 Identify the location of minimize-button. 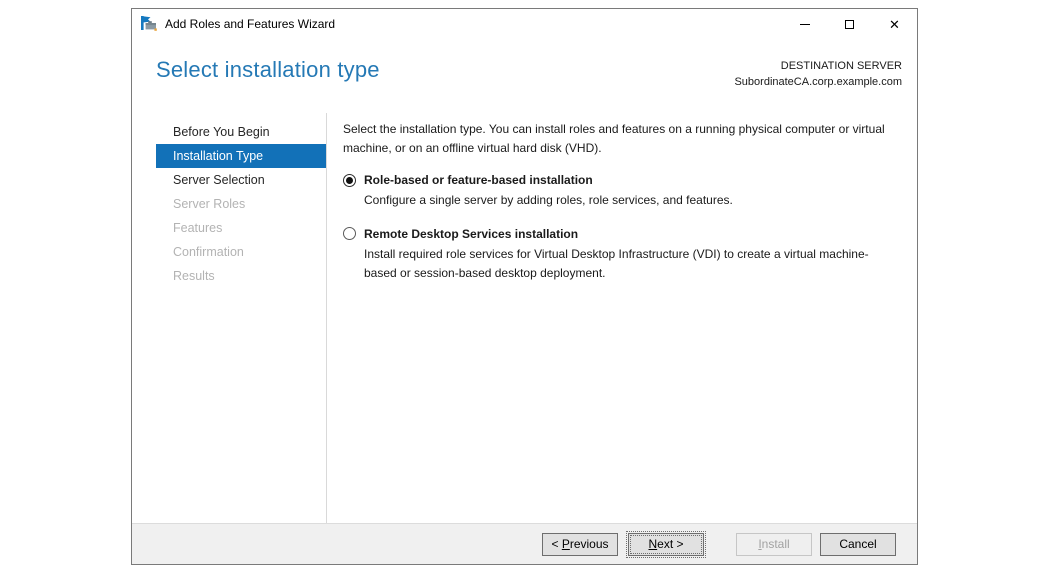
(804, 24).